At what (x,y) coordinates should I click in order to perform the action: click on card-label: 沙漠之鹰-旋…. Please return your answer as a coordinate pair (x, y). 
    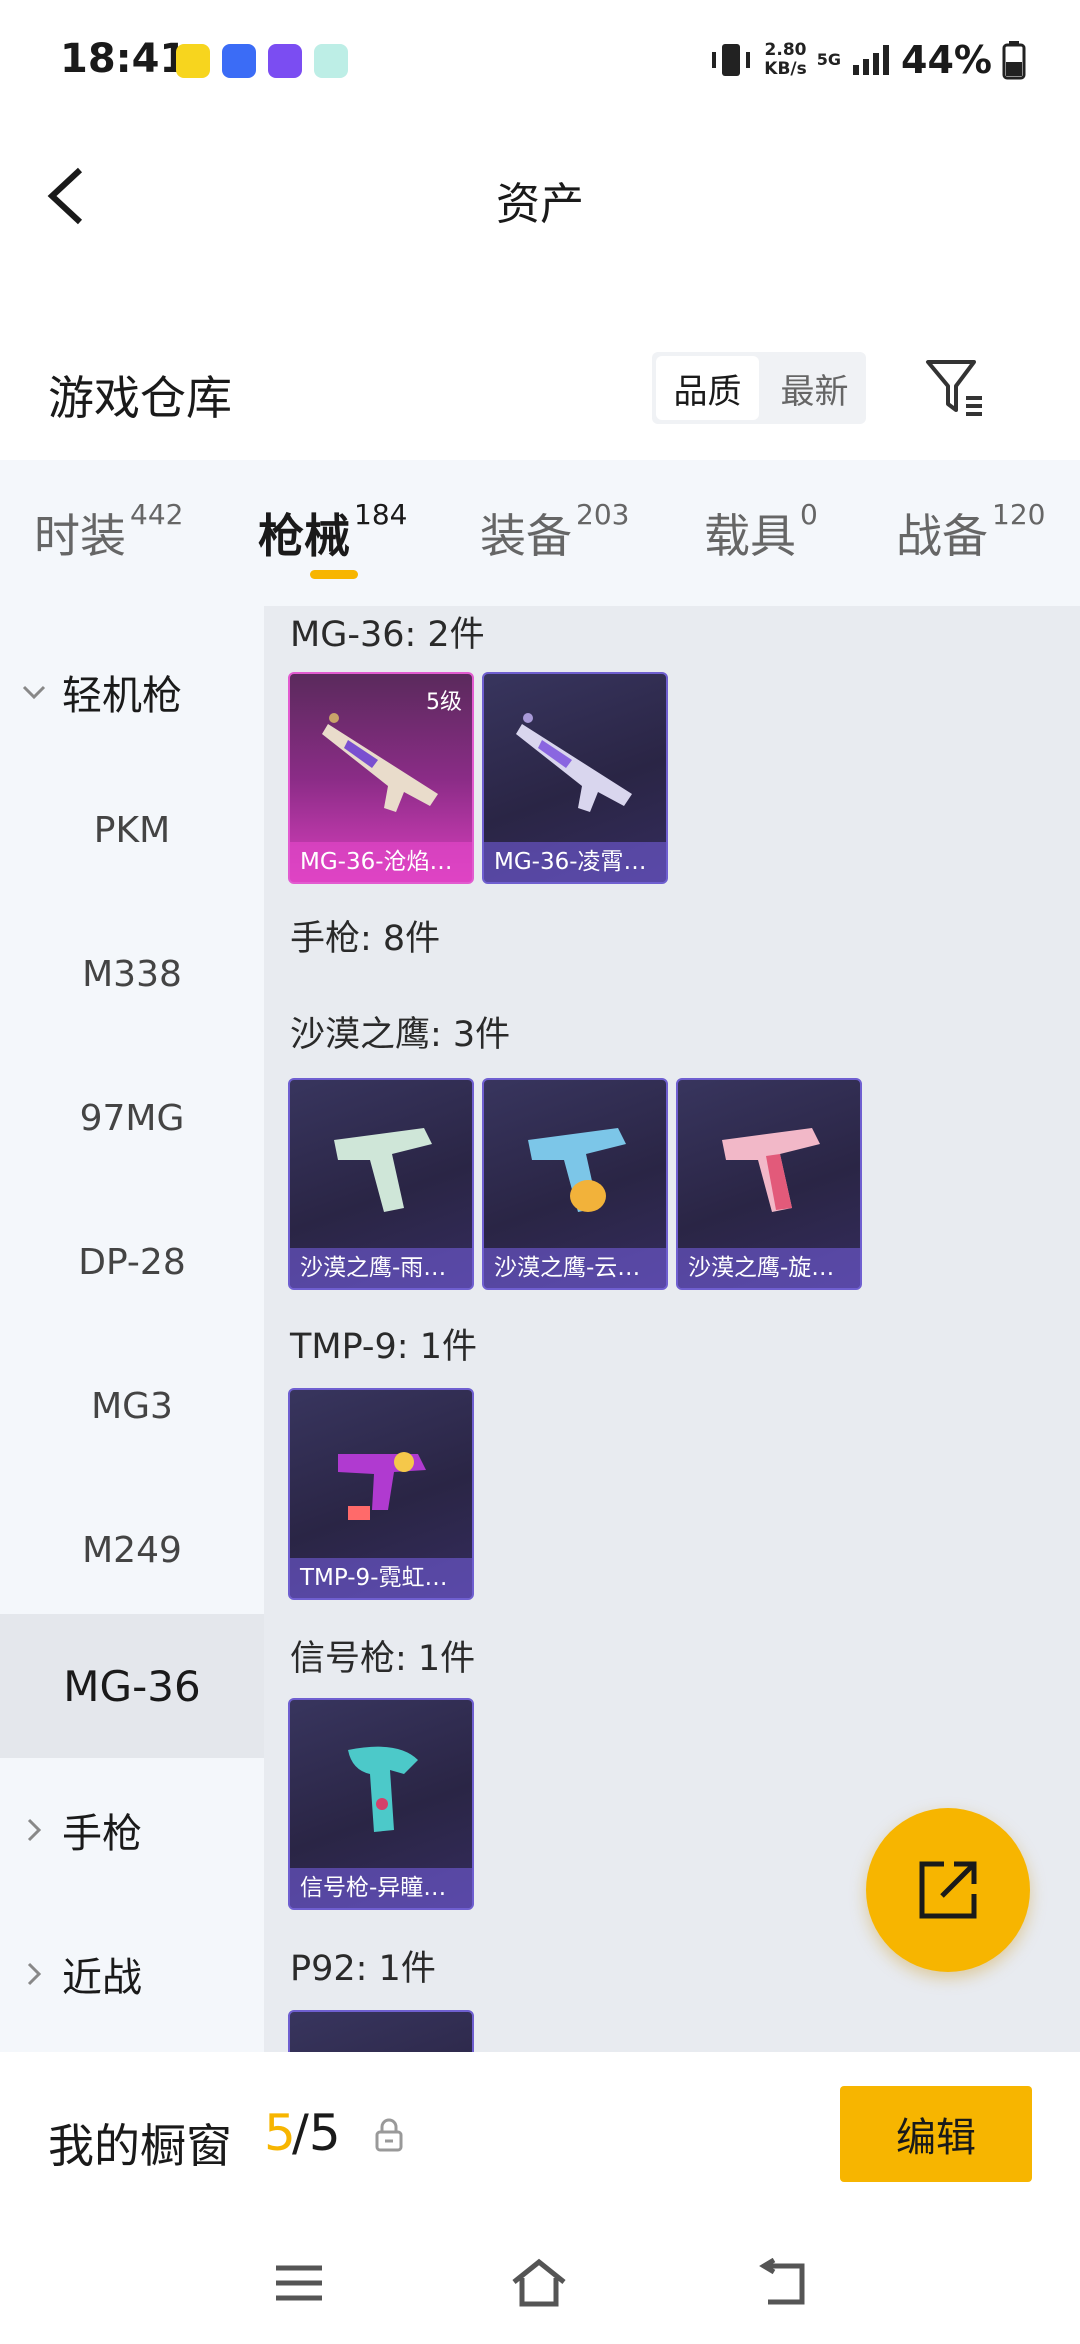
    Looking at the image, I should click on (769, 1268).